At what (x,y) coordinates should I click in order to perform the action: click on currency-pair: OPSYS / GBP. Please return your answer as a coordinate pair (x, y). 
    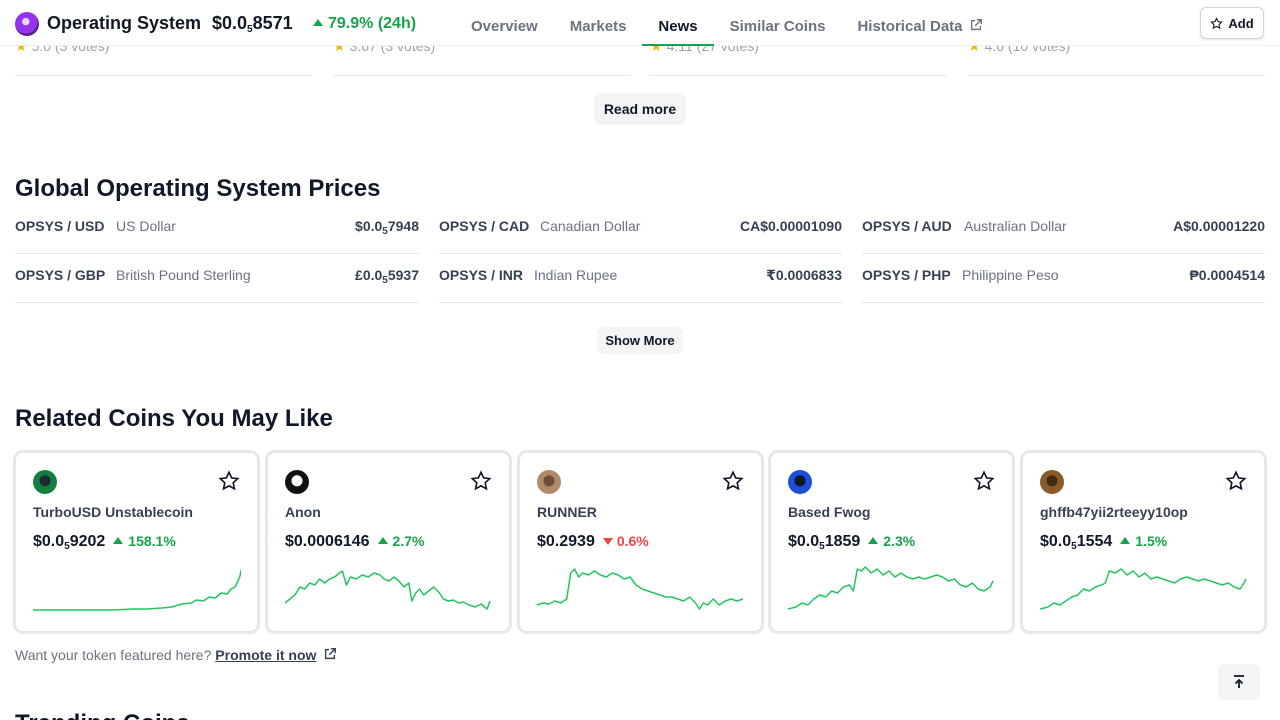
    Looking at the image, I should click on (60, 275).